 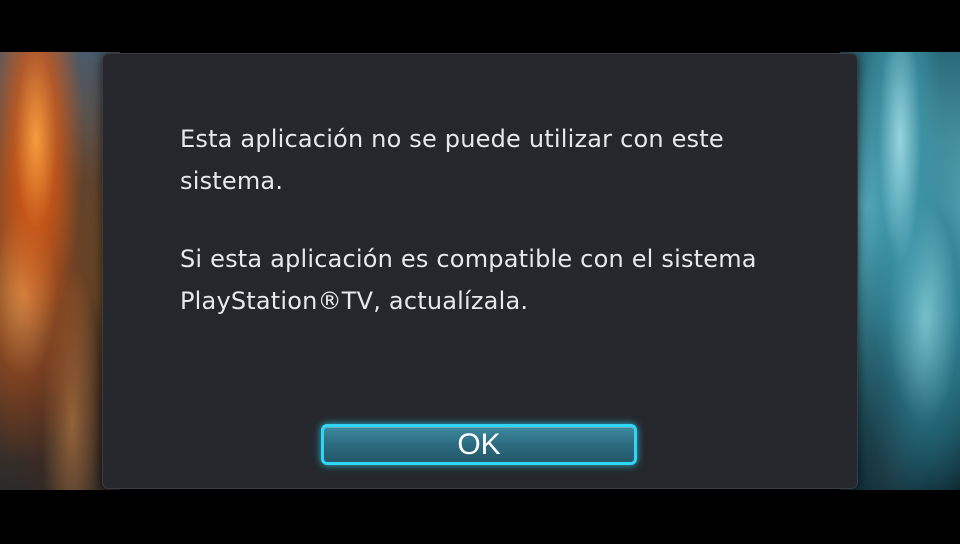 I want to click on ok-button: OK, so click(x=479, y=444).